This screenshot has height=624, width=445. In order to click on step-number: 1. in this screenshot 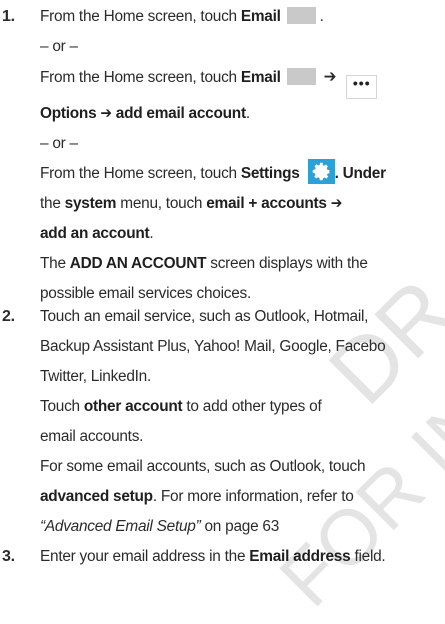, I will do `click(8, 16)`.